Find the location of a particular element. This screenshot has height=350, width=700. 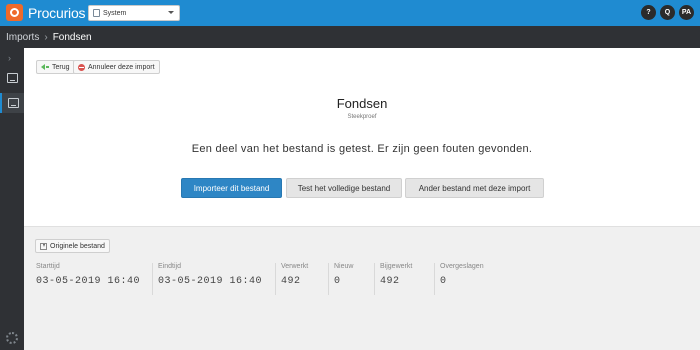

breadcrumb-current: Fondsen is located at coordinates (72, 37).